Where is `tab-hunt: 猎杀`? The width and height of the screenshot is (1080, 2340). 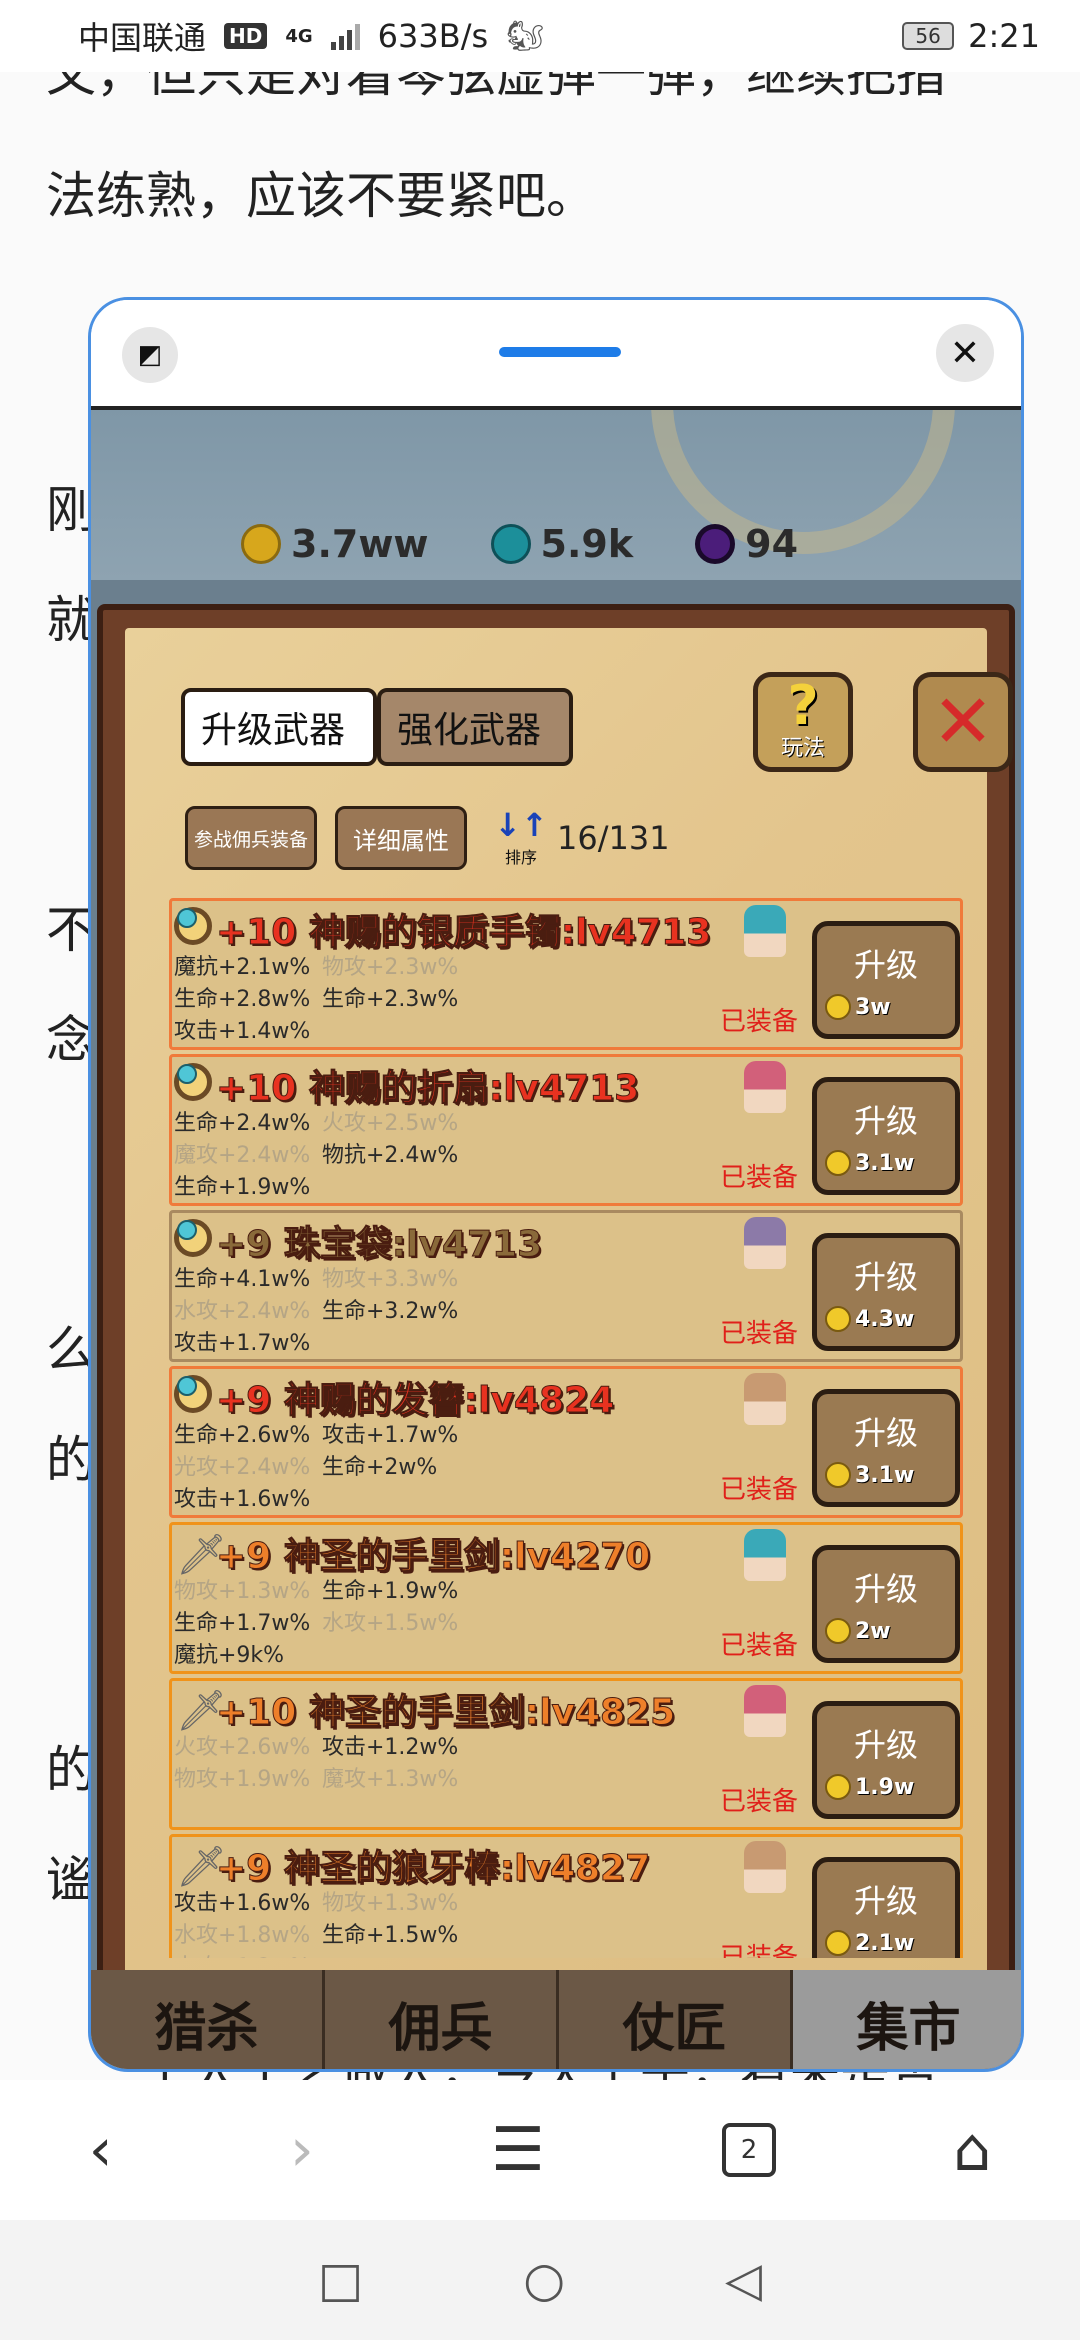 tab-hunt: 猎杀 is located at coordinates (208, 2019).